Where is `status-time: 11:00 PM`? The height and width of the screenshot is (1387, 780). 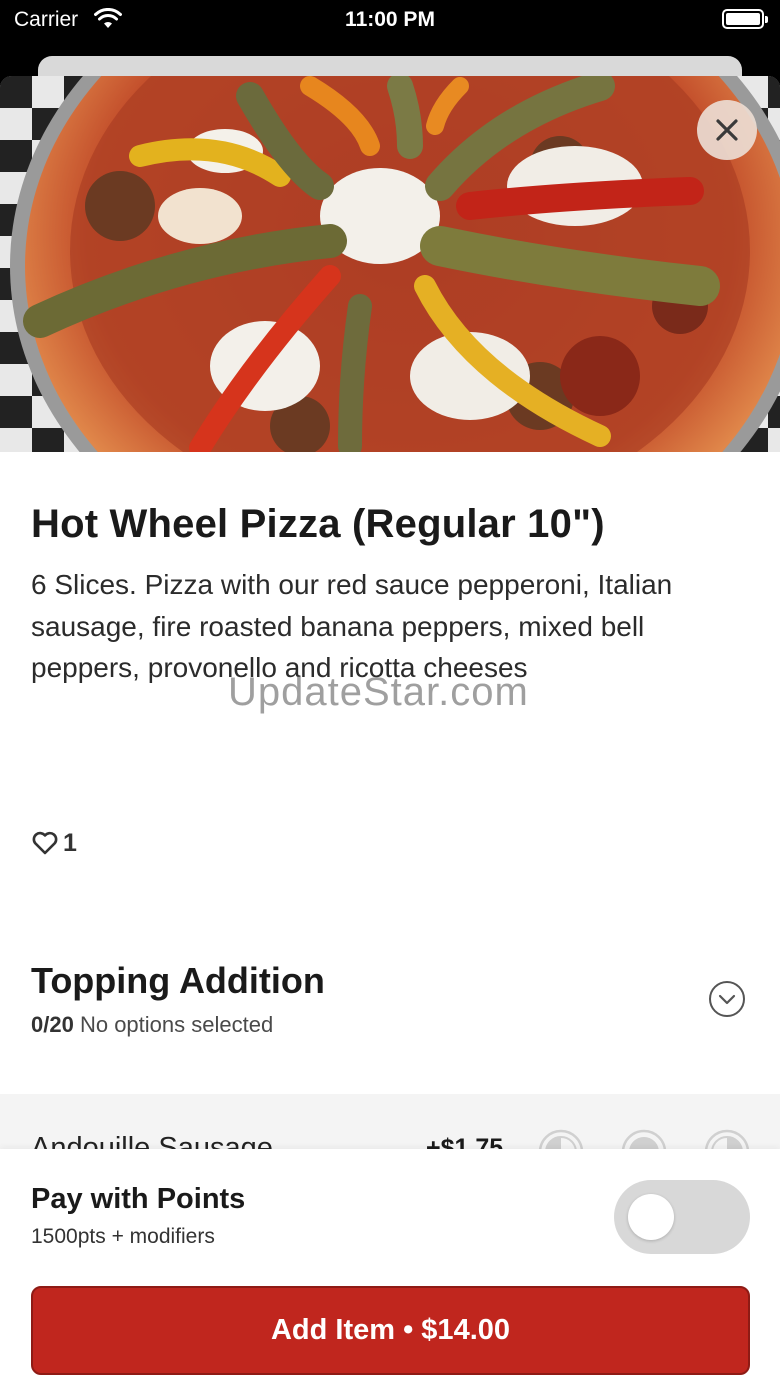 status-time: 11:00 PM is located at coordinates (390, 19).